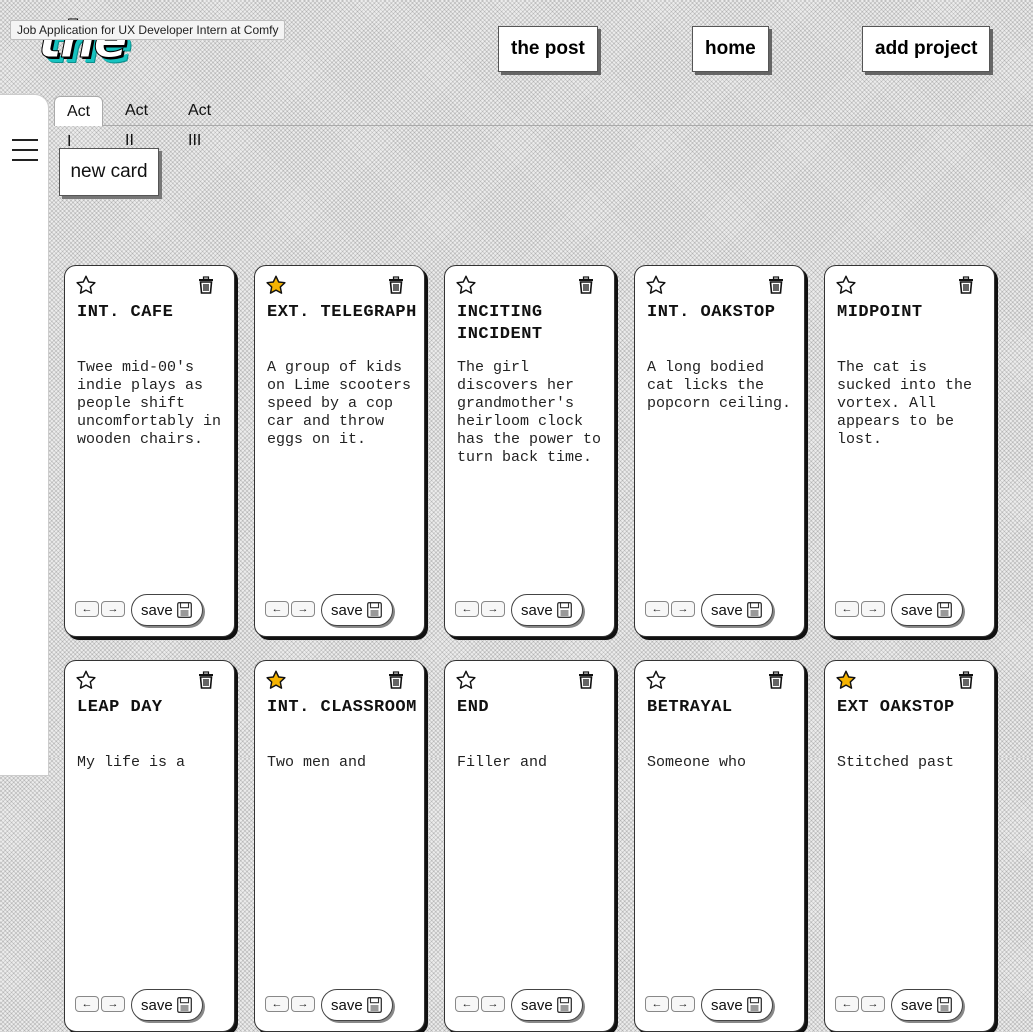  What do you see at coordinates (690, 707) in the screenshot?
I see `card-title: BETRAYAL` at bounding box center [690, 707].